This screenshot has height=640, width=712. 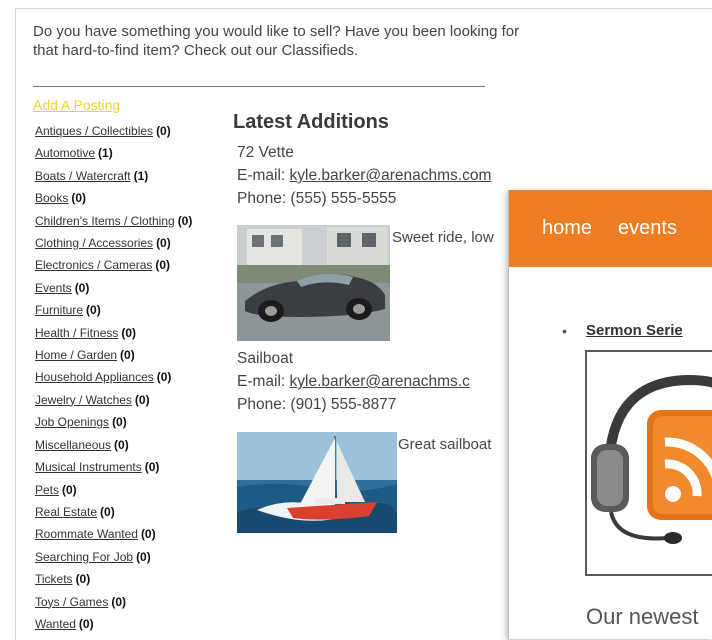 What do you see at coordinates (140, 445) in the screenshot?
I see `category-item: Miscellaneous (0)` at bounding box center [140, 445].